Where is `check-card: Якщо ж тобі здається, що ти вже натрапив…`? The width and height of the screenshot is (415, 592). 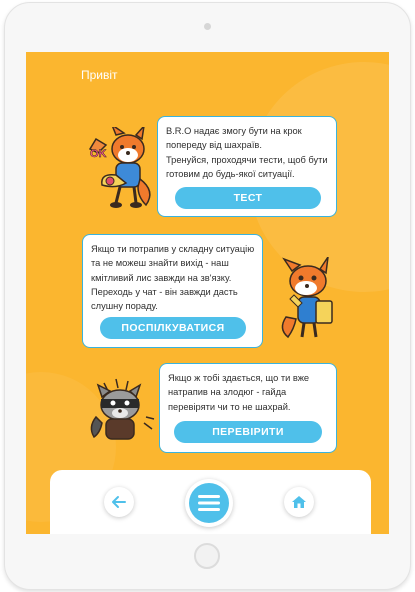 check-card: Якщо ж тобі здається, що ти вже натрапив… is located at coordinates (248, 408).